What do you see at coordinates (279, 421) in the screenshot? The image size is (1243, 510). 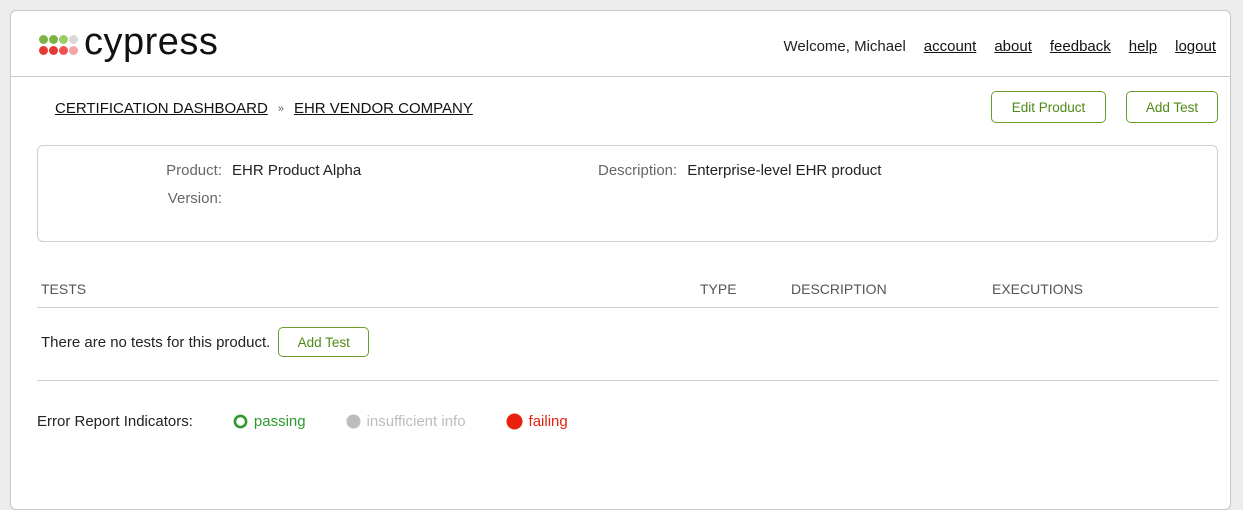 I see `legend-label-passing: passing` at bounding box center [279, 421].